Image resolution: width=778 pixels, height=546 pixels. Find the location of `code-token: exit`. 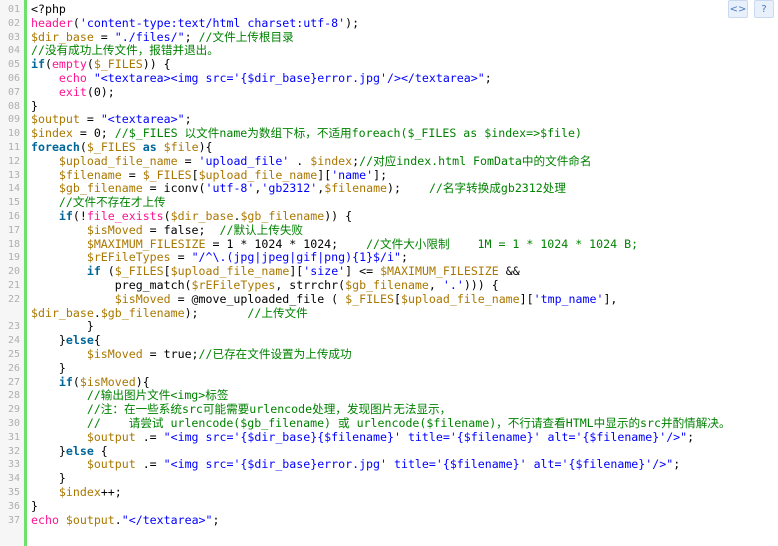

code-token: exit is located at coordinates (72, 91).